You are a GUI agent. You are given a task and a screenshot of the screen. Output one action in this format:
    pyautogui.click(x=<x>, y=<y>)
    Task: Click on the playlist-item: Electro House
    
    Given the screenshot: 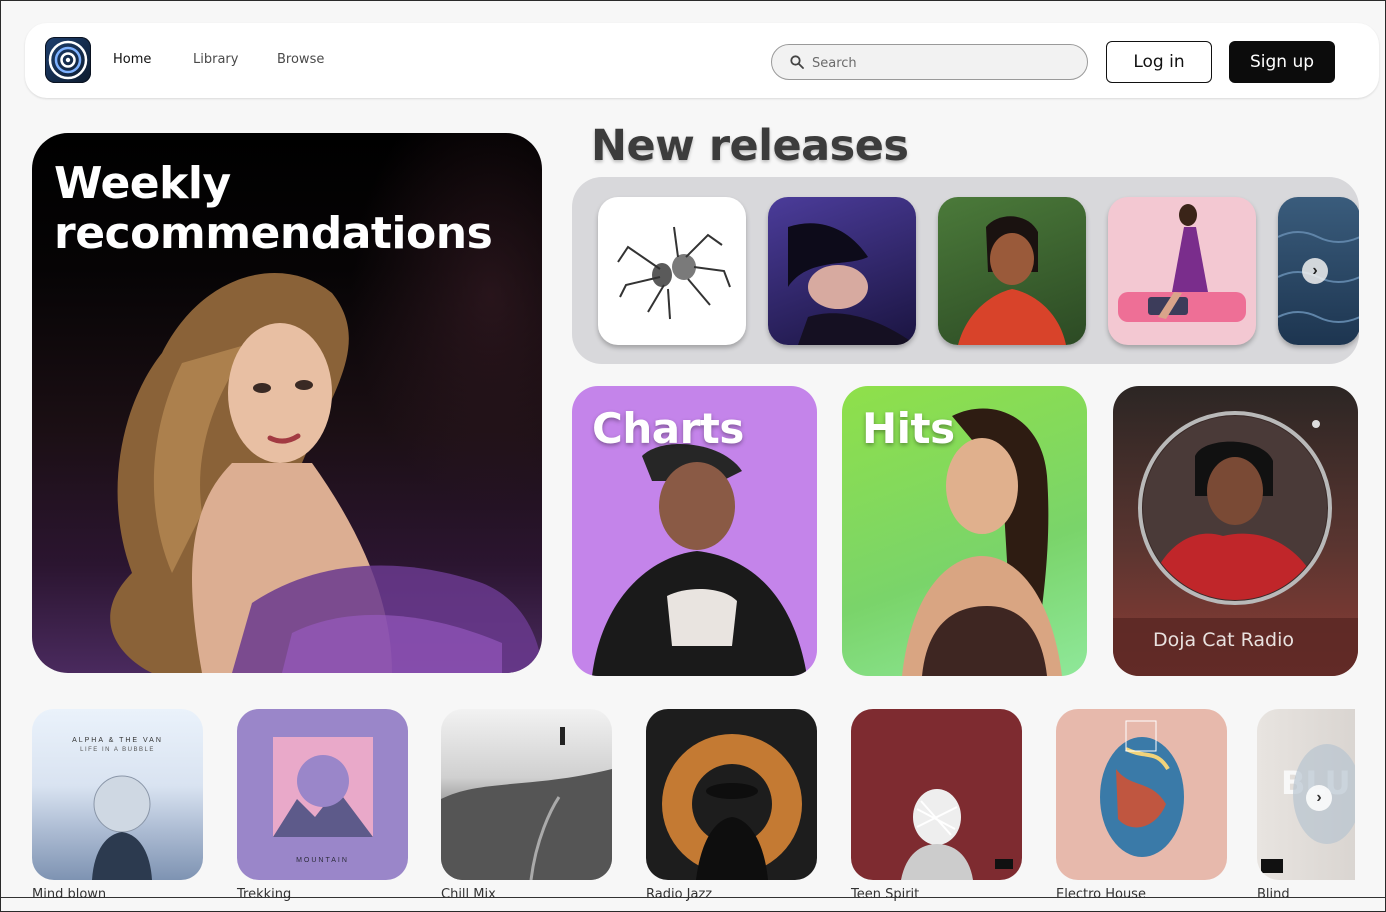 What is the action you would take?
    pyautogui.click(x=1141, y=805)
    